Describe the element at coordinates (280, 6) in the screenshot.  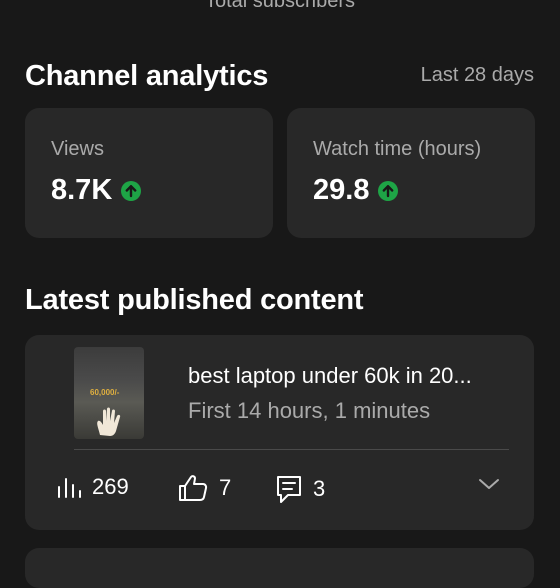
I see `total-subscribers-label: Total subscribers` at that location.